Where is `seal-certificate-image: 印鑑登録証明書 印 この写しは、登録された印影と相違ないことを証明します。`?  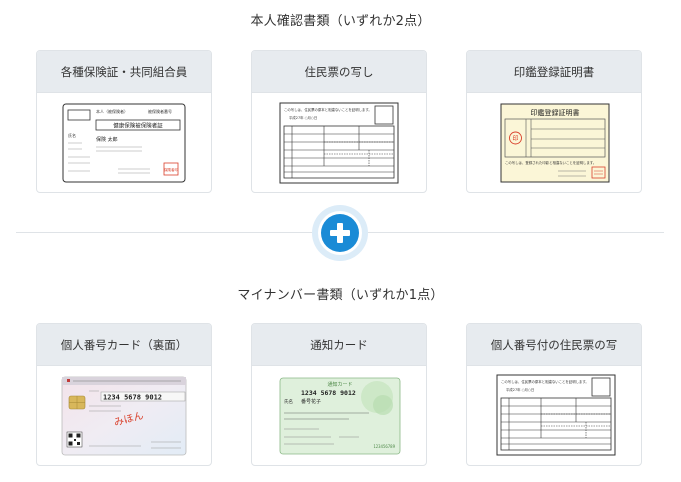 seal-certificate-image: 印鑑登録証明書 印 この写しは、登録された印影と相違ないことを証明します。 is located at coordinates (555, 143).